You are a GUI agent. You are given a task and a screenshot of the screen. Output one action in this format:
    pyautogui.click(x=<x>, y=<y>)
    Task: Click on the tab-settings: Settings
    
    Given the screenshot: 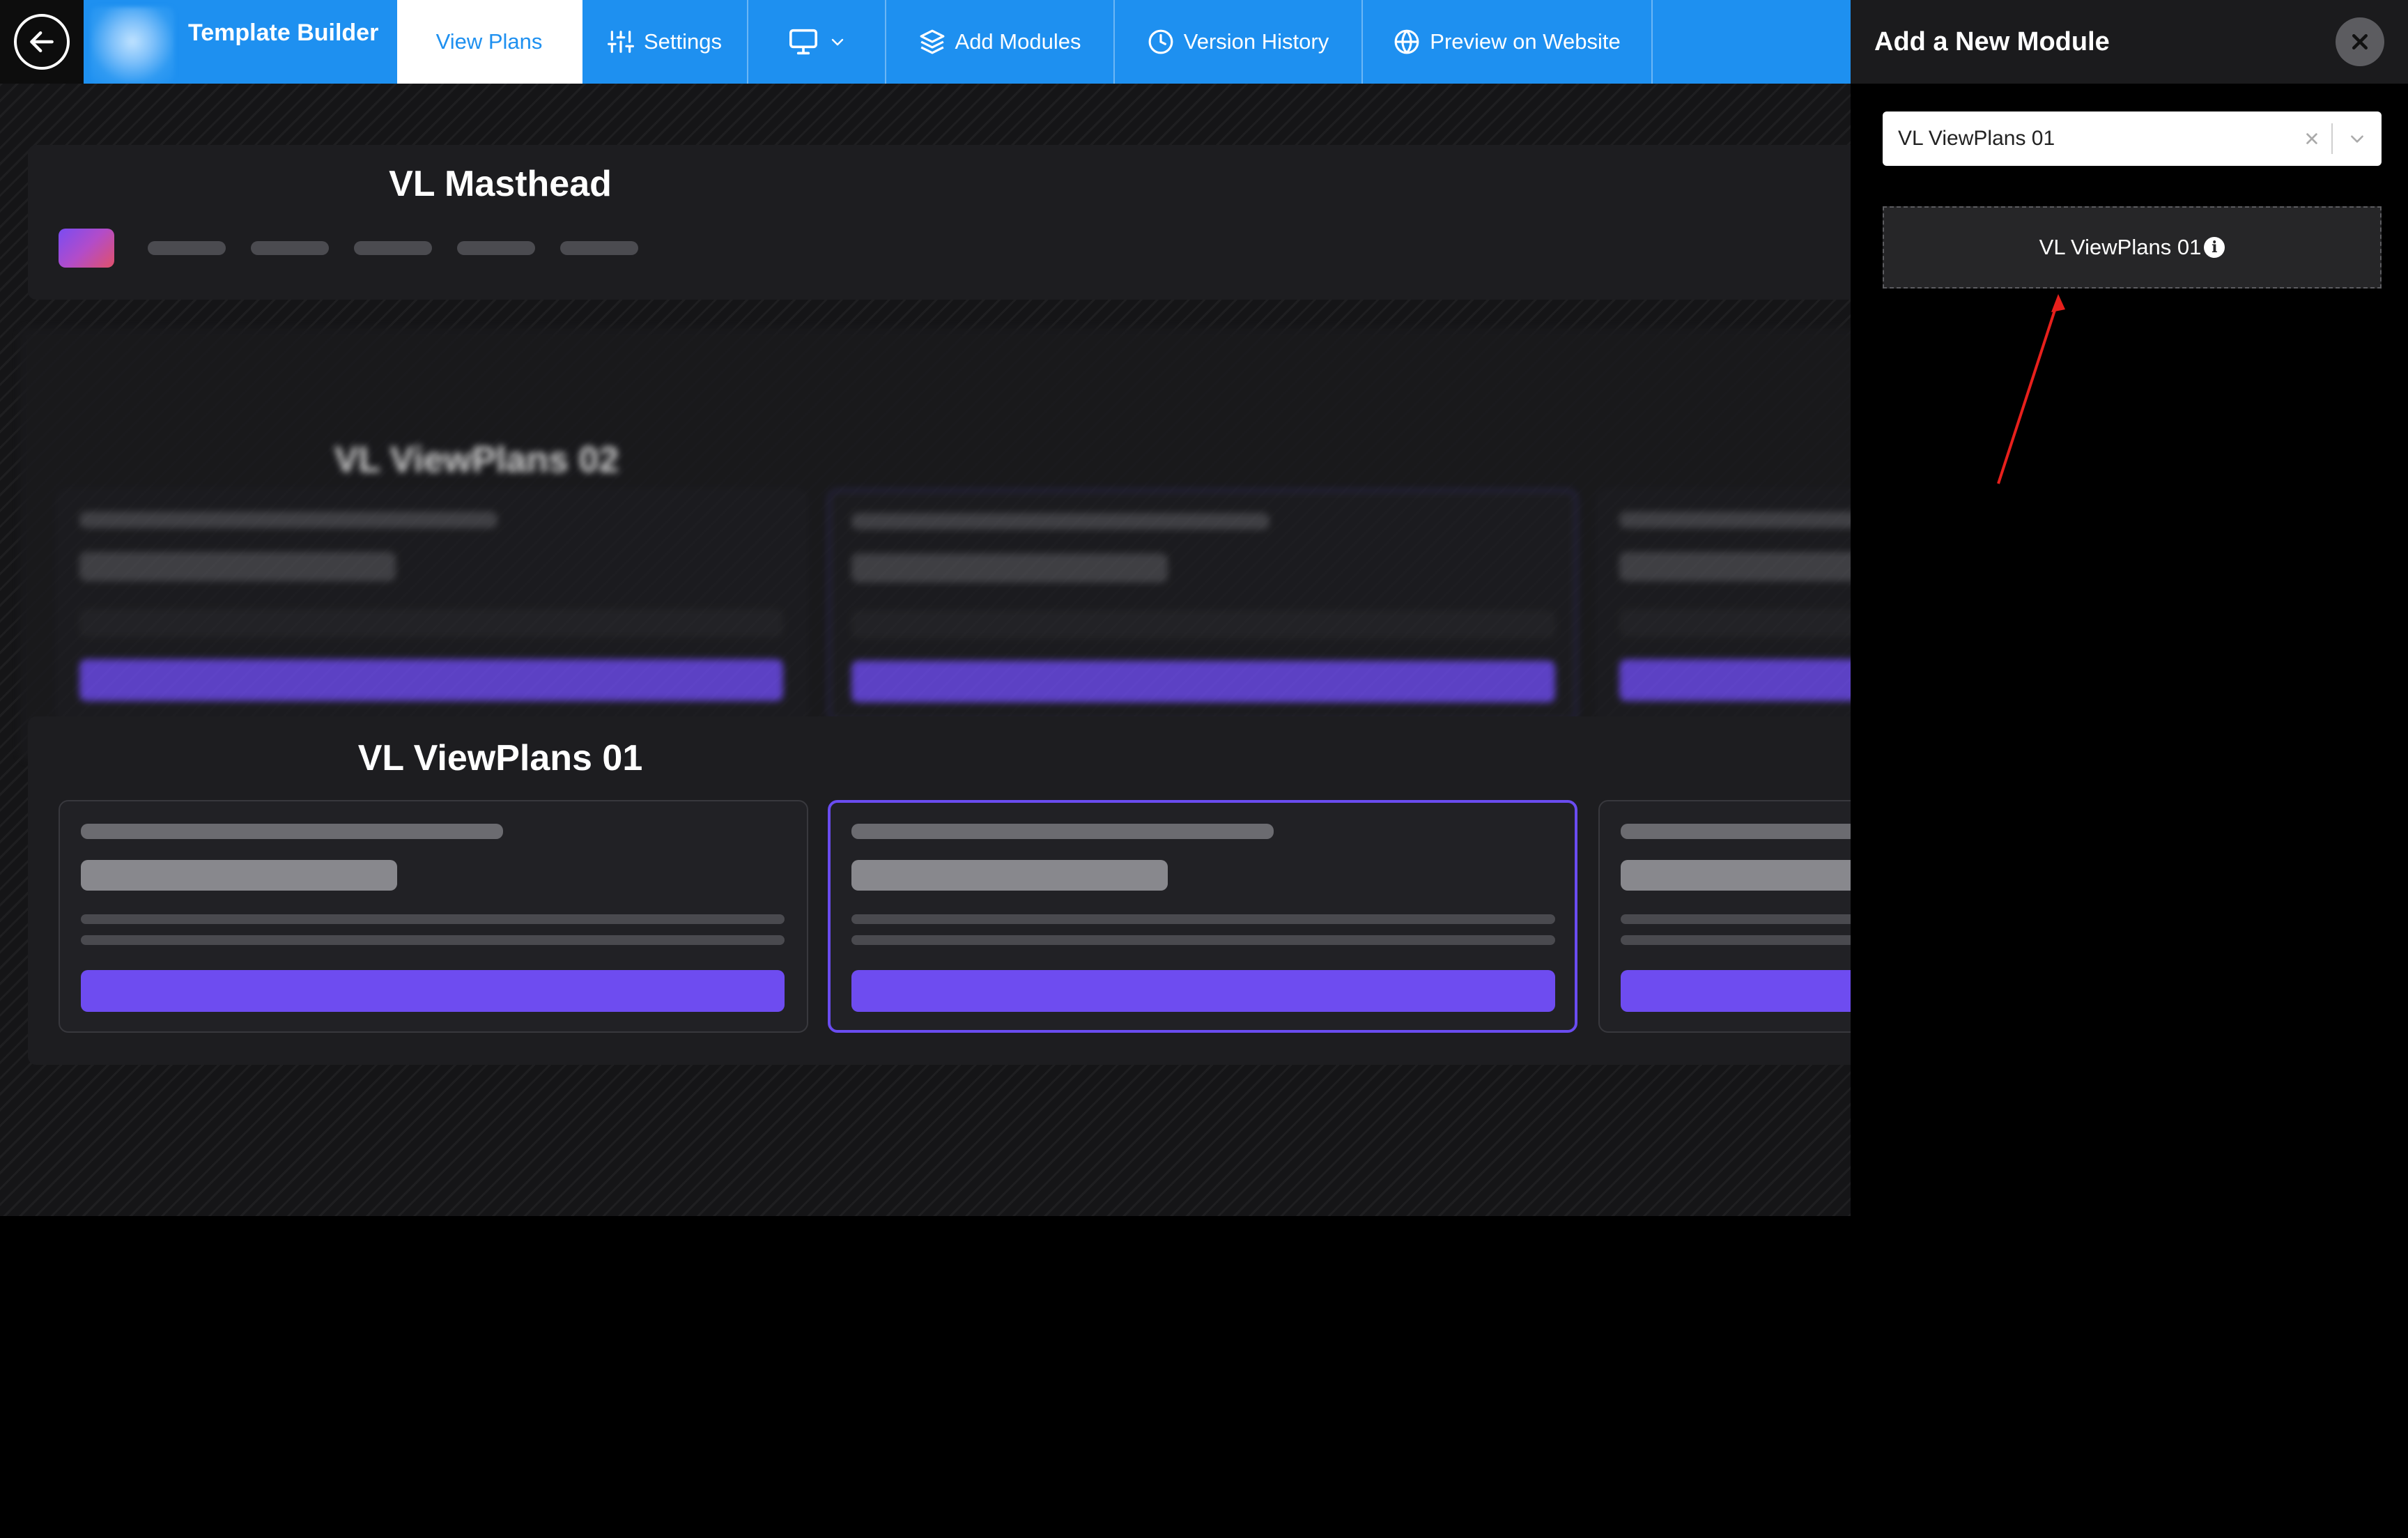 What is the action you would take?
    pyautogui.click(x=665, y=42)
    